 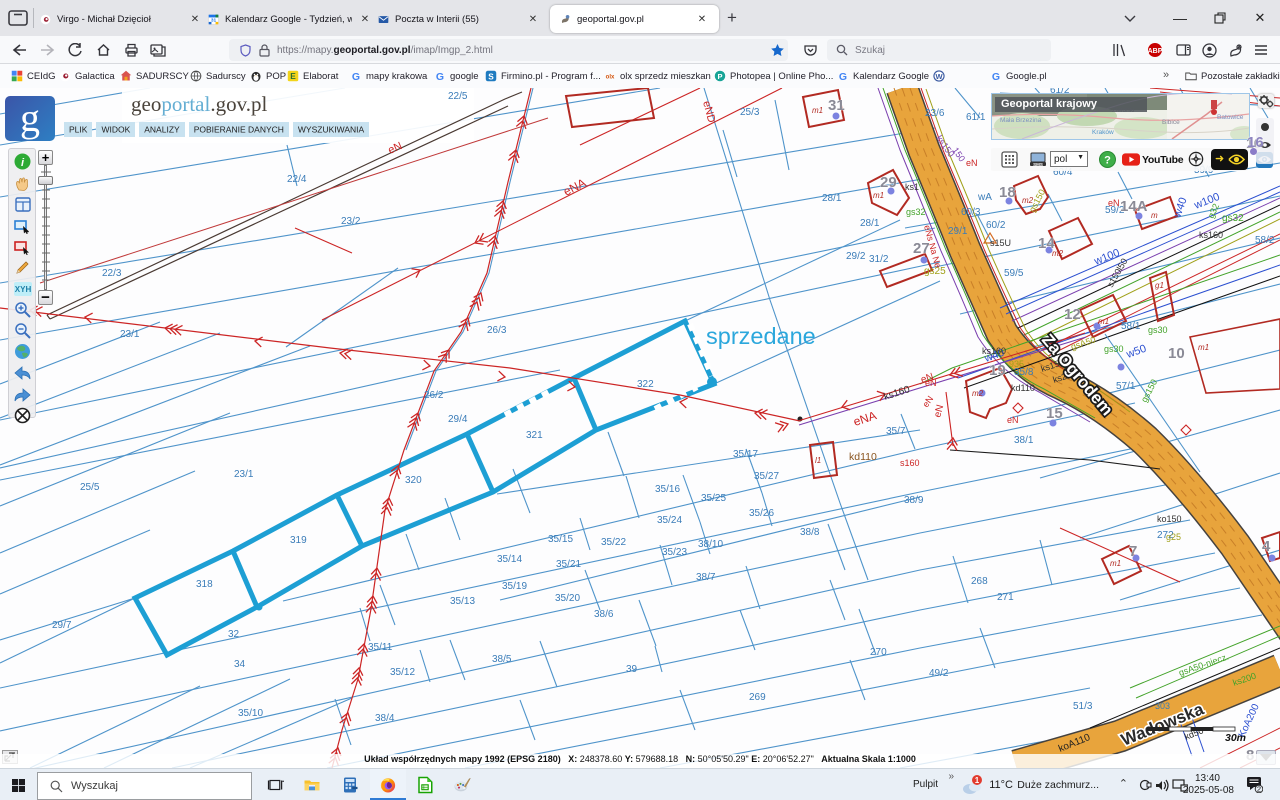 What do you see at coordinates (719, 76) in the screenshot?
I see `svg-text: P` at bounding box center [719, 76].